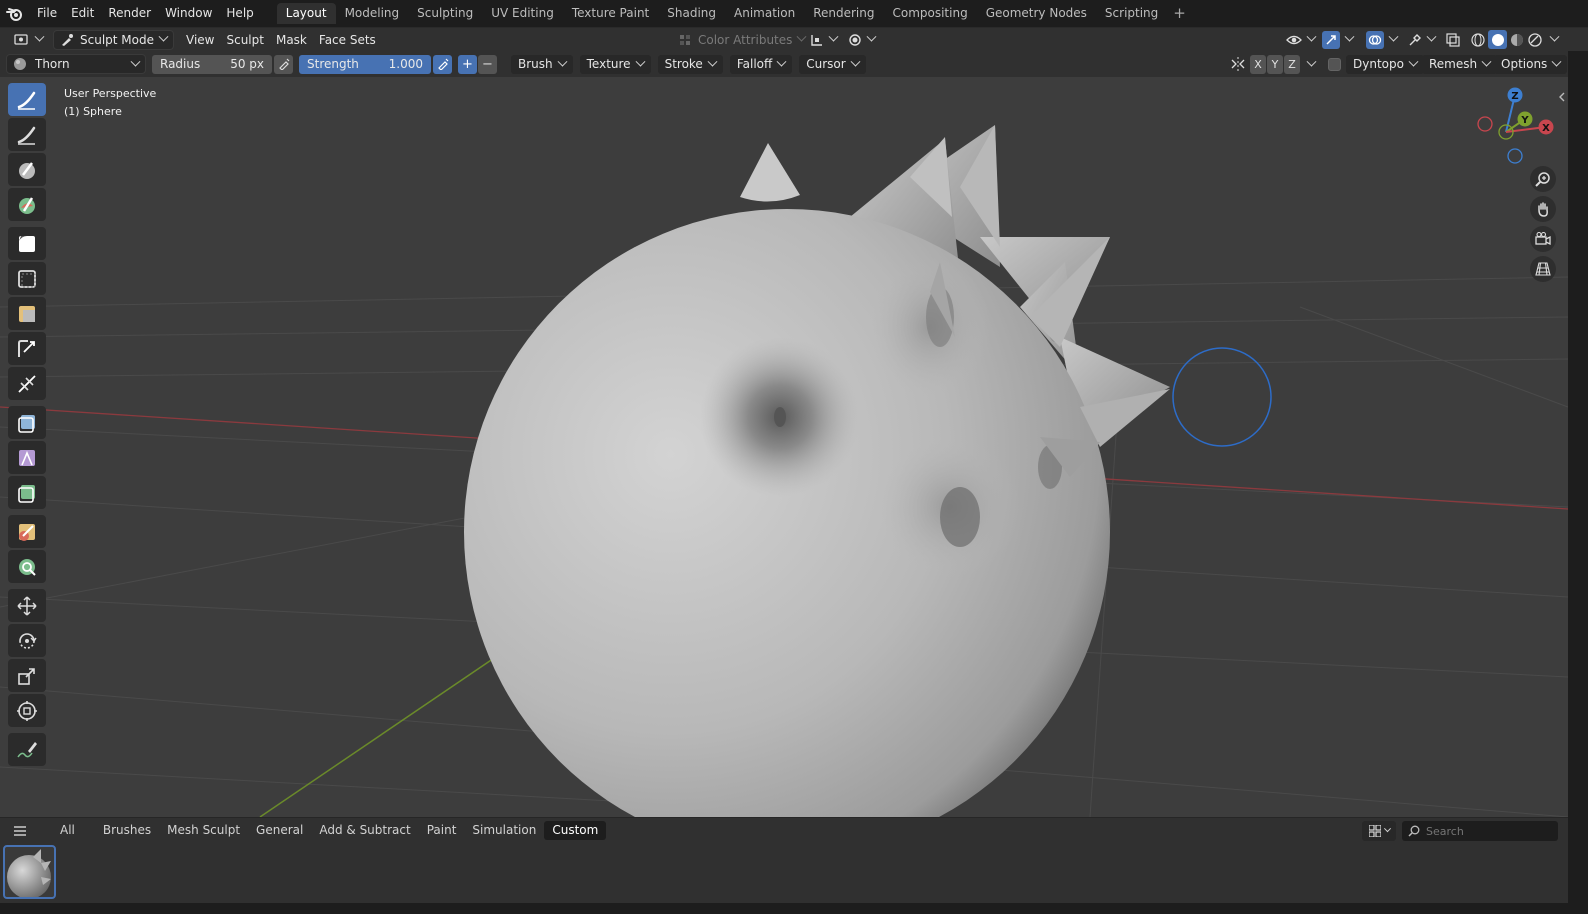 The height and width of the screenshot is (914, 1588). Describe the element at coordinates (27, 457) in the screenshot. I see `tool-cloth-filter` at that location.